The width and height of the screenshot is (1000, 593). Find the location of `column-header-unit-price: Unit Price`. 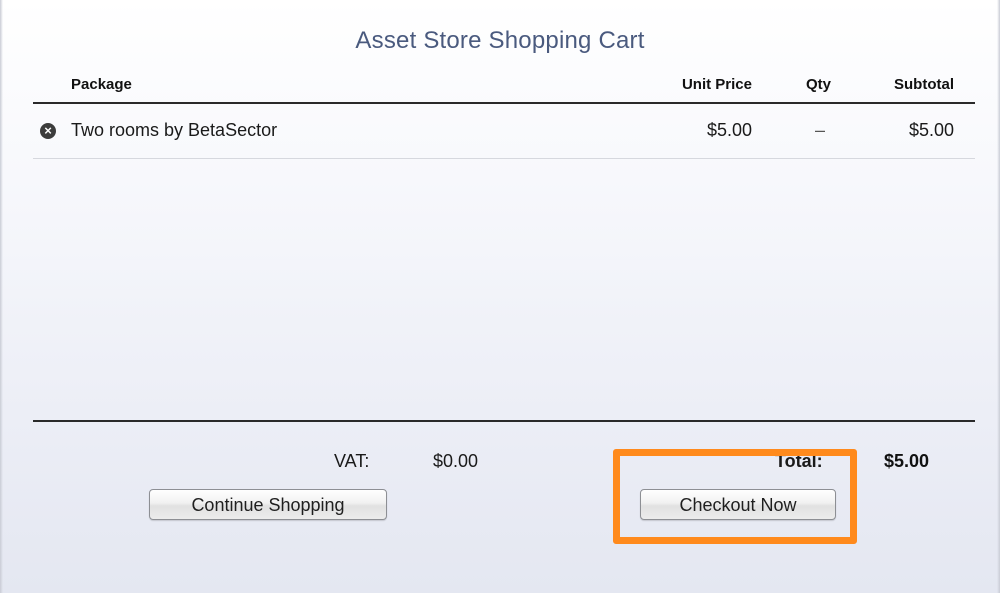

column-header-unit-price: Unit Price is located at coordinates (716, 84).